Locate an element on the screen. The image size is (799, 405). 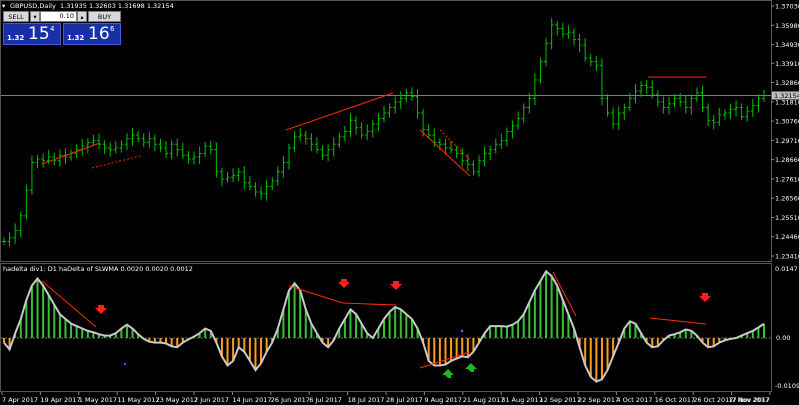
buy-button: BUY is located at coordinates (104, 16).